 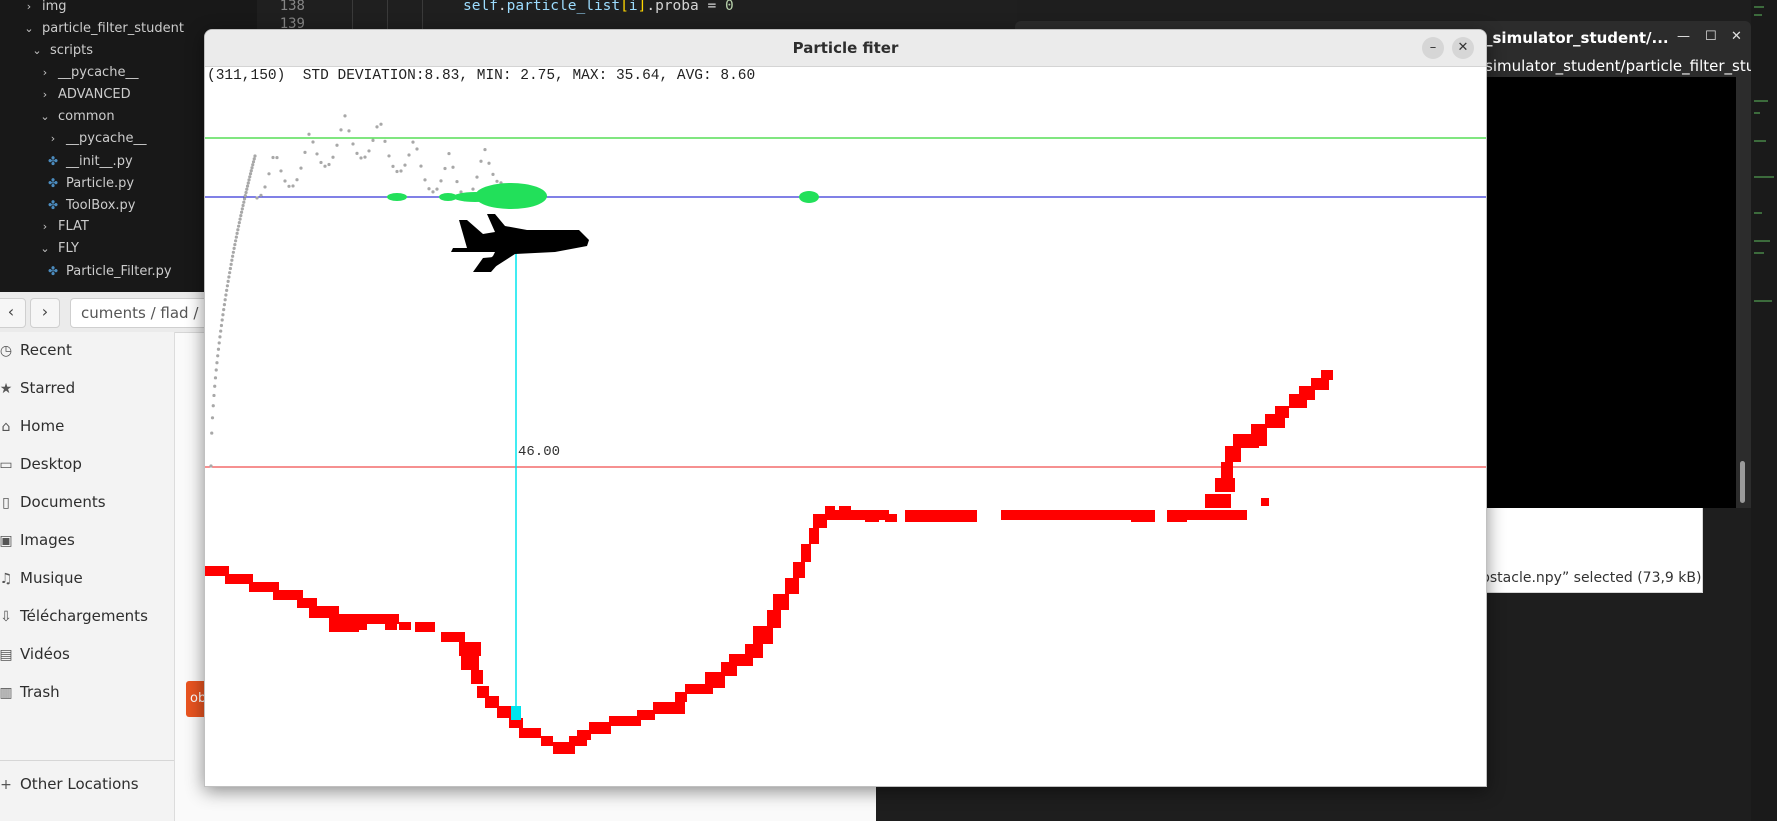 I want to click on folder-item: ⌄ FLY, so click(x=39, y=249).